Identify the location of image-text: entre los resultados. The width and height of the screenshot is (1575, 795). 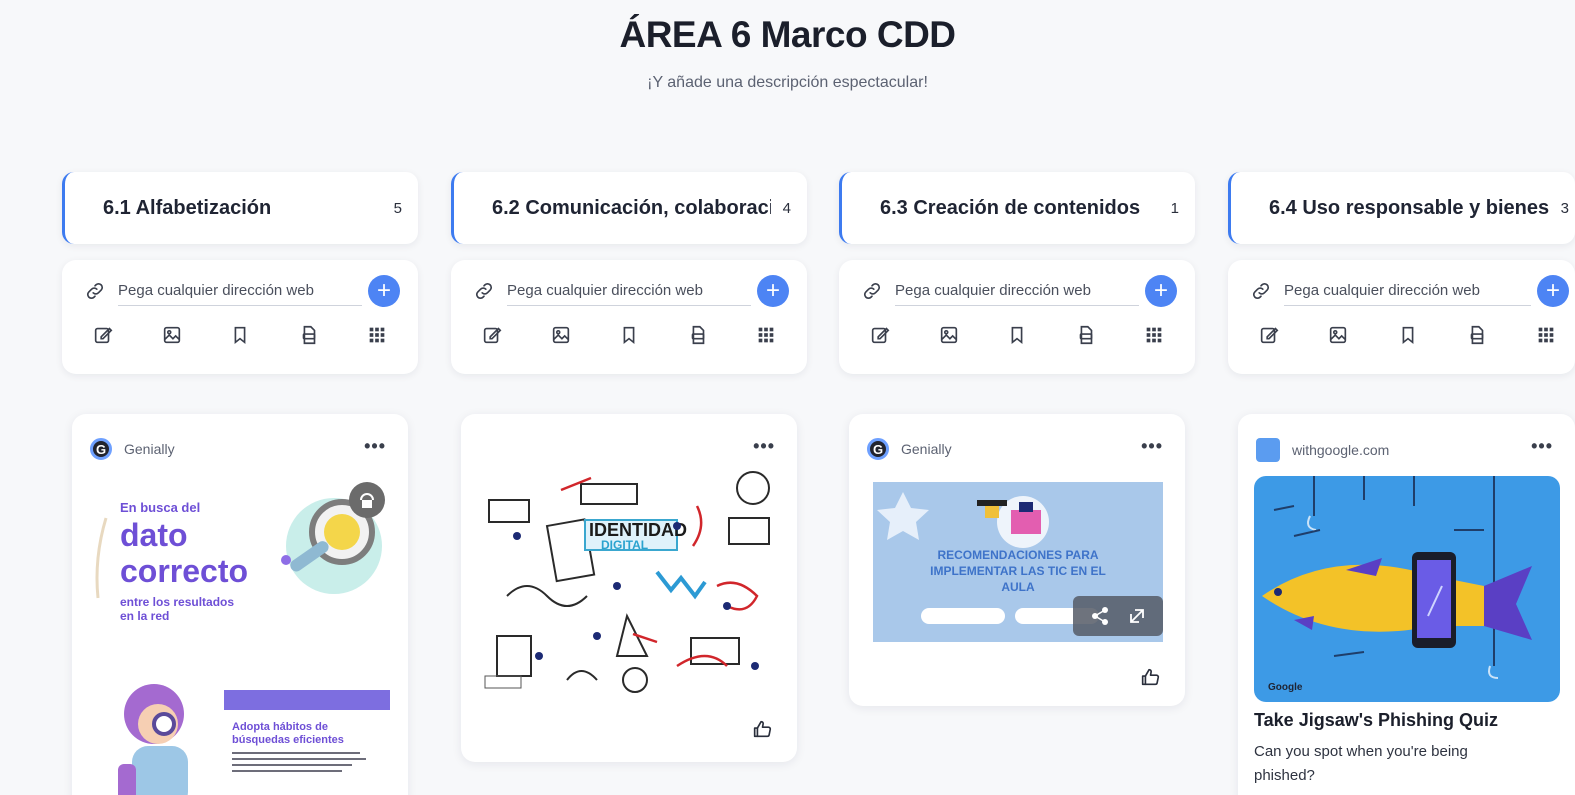
(177, 602).